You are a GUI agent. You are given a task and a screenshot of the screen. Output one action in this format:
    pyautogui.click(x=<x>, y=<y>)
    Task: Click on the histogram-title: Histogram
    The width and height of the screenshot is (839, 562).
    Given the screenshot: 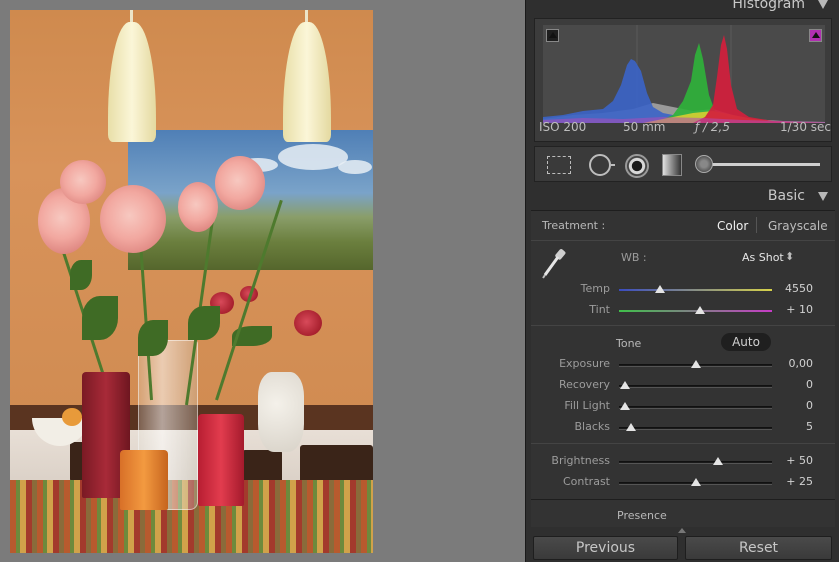 What is the action you would take?
    pyautogui.click(x=768, y=6)
    